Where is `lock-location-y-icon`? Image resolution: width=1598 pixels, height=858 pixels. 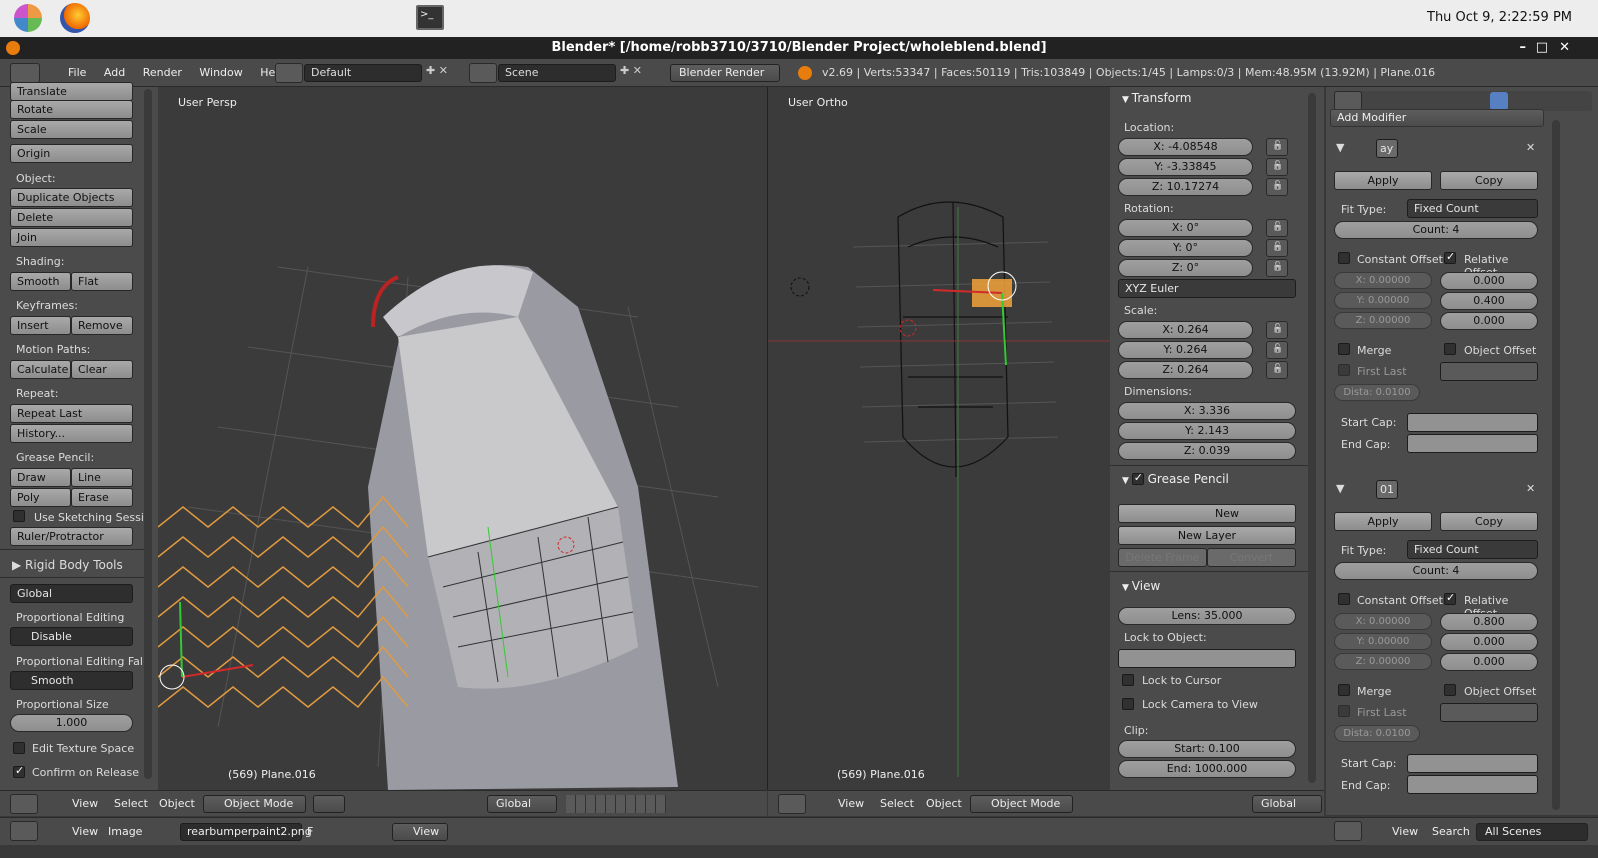
lock-location-y-icon is located at coordinates (1277, 167).